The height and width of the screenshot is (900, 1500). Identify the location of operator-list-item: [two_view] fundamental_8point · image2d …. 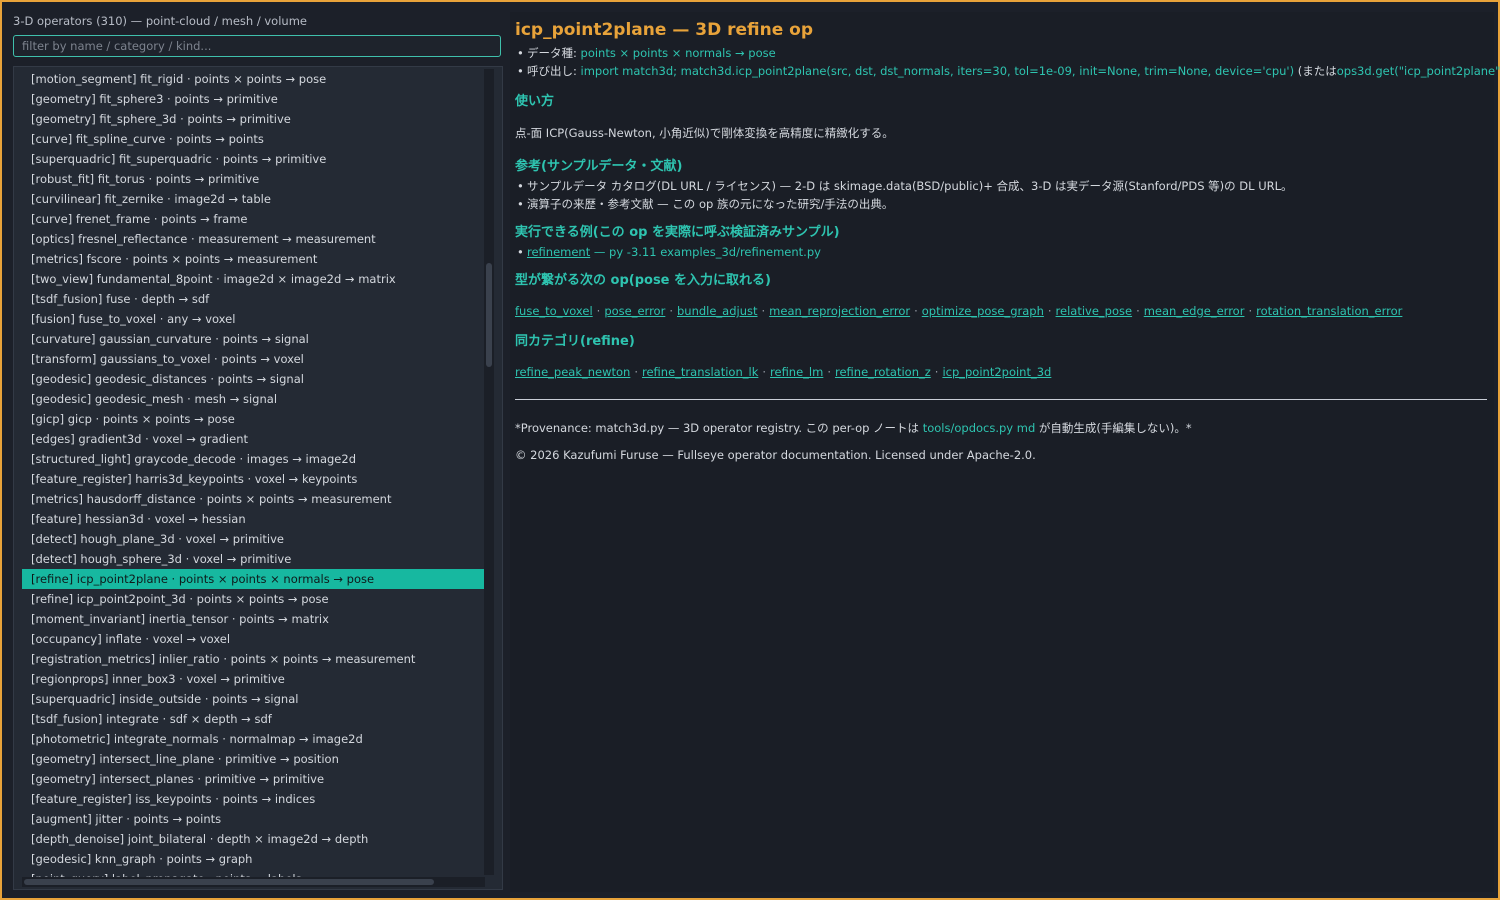
(253, 279).